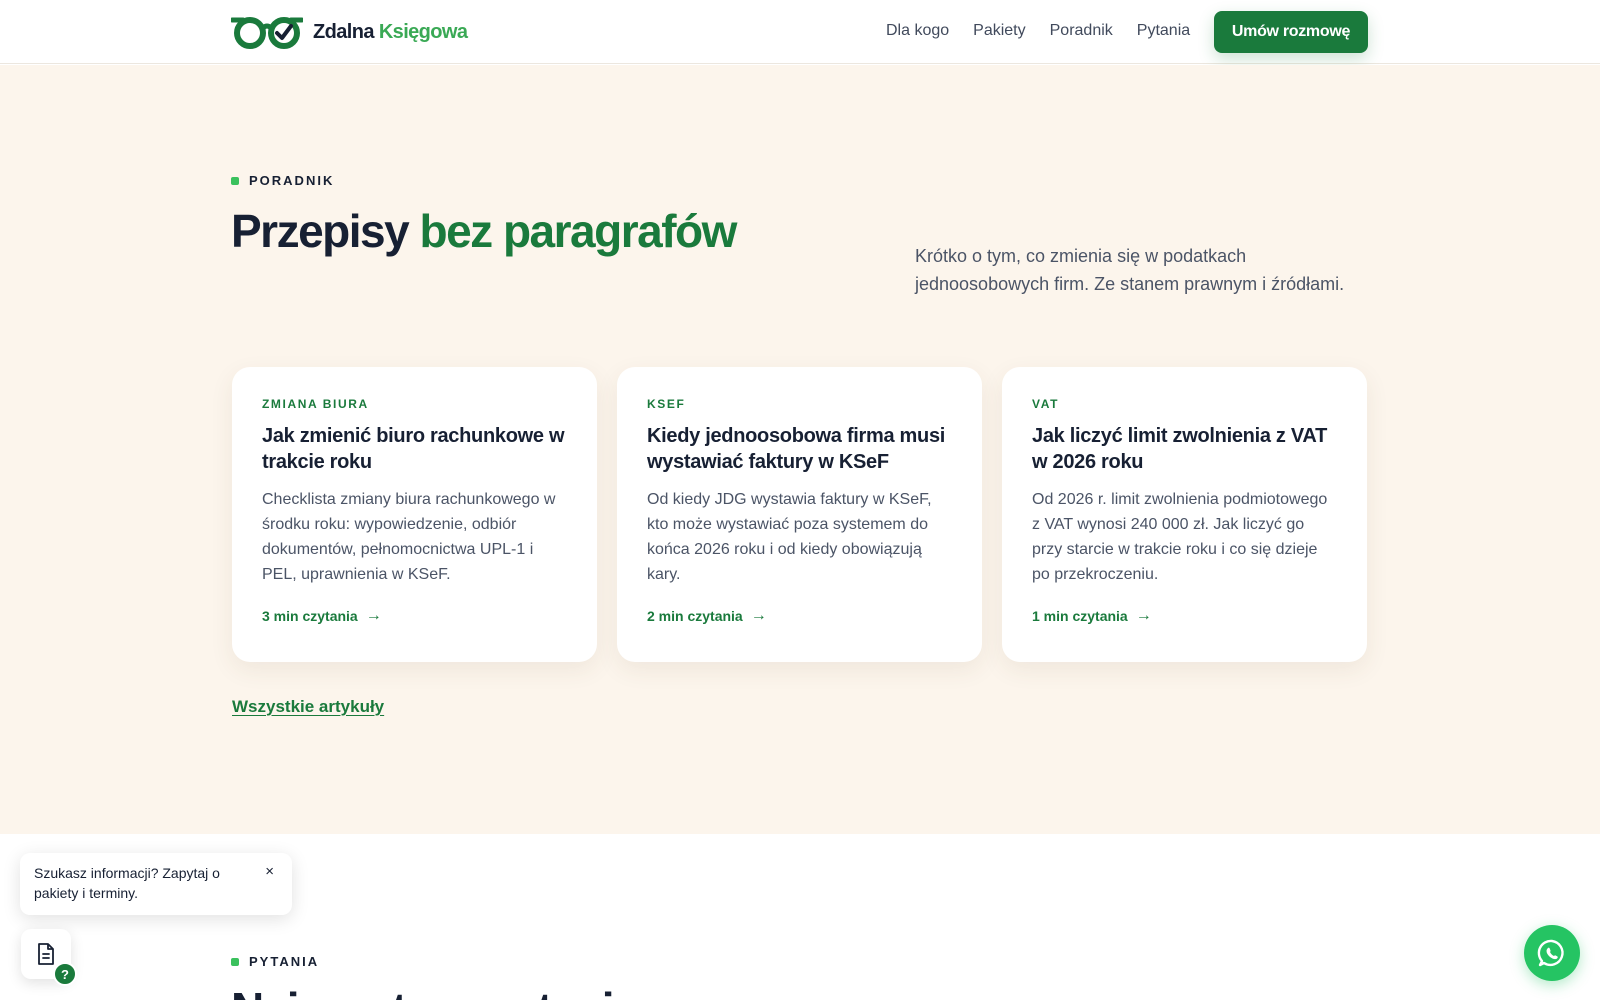 Image resolution: width=1600 pixels, height=1000 pixels. What do you see at coordinates (292, 180) in the screenshot?
I see `eyebrow-label: PORADNIK` at bounding box center [292, 180].